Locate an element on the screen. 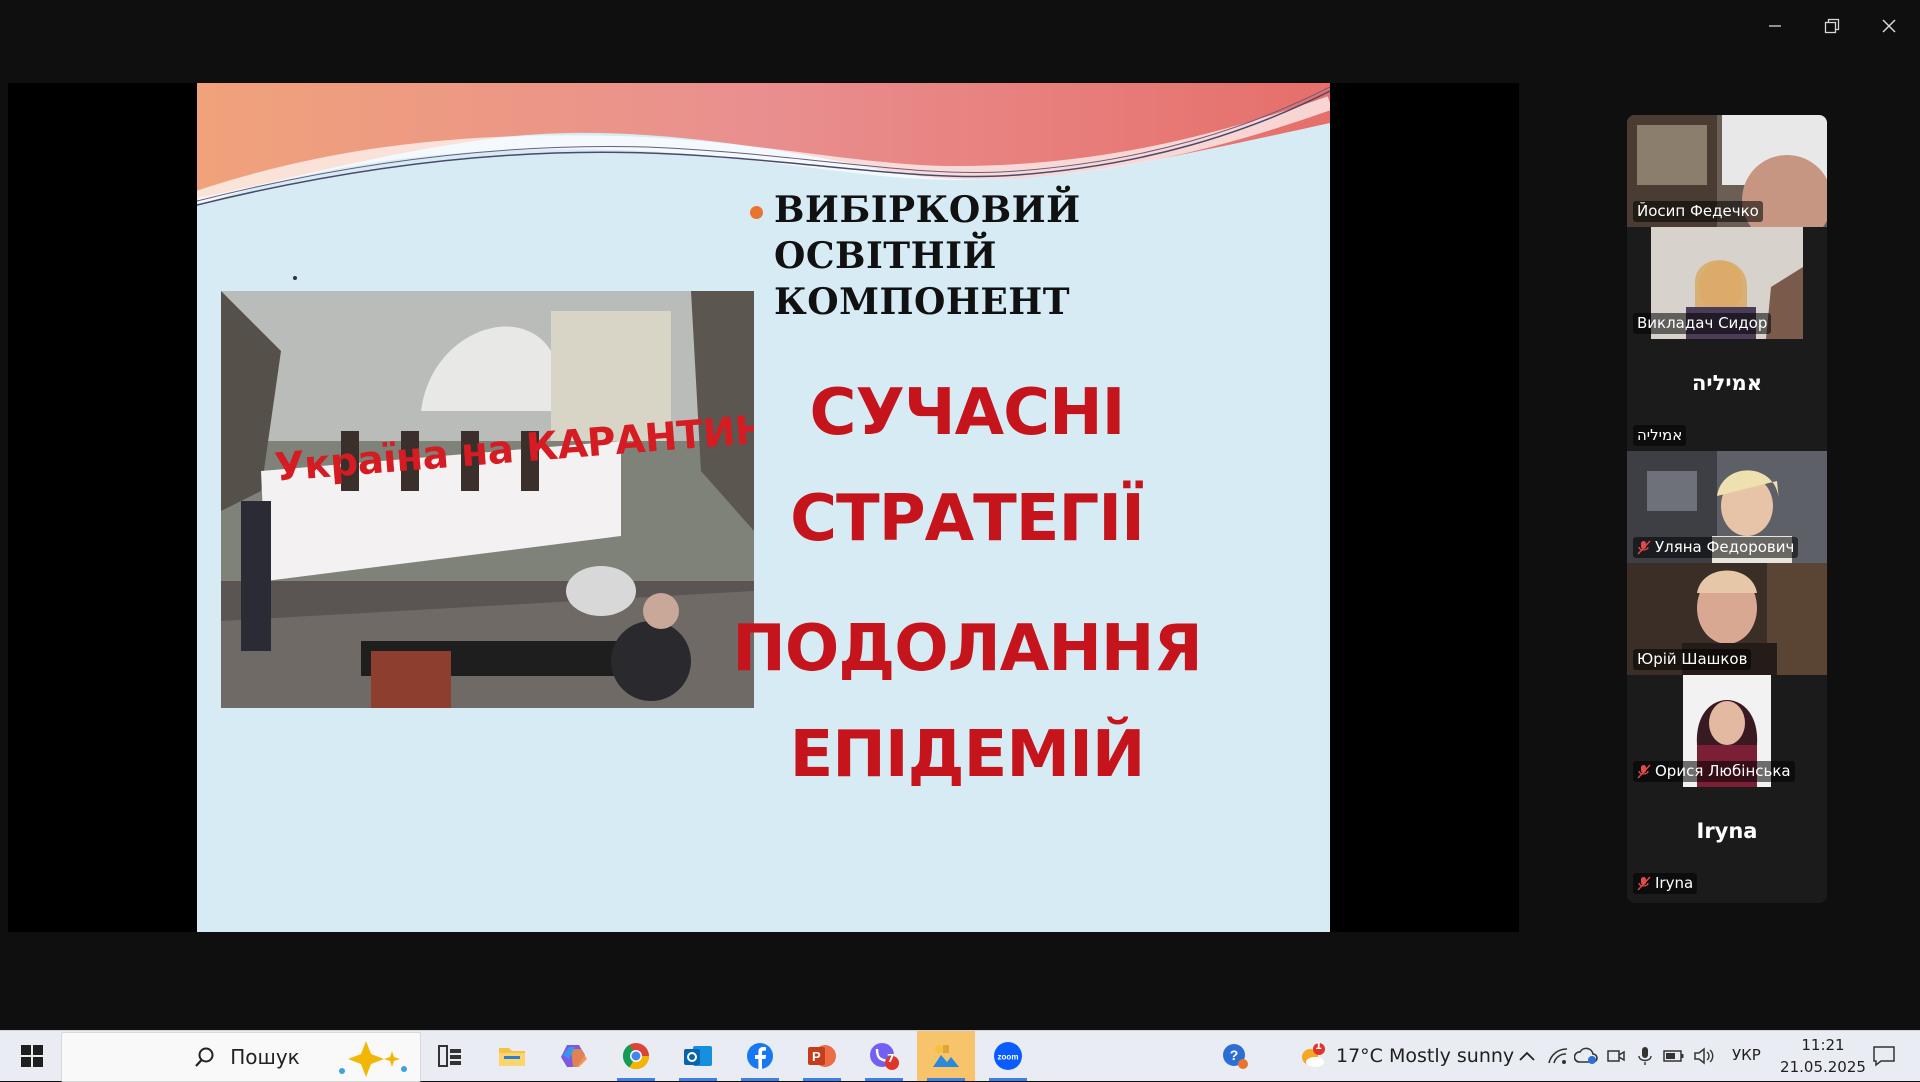 This screenshot has height=1082, width=1920. battery-icon is located at coordinates (1673, 1056).